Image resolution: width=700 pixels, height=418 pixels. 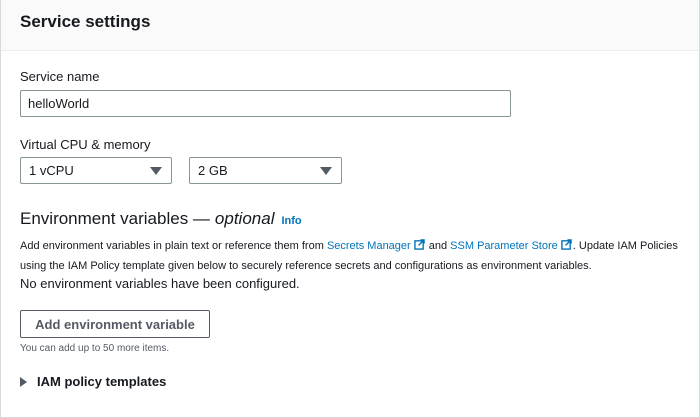 I want to click on ssm-parameter-store-link: SSM Parameter Store, so click(x=511, y=245).